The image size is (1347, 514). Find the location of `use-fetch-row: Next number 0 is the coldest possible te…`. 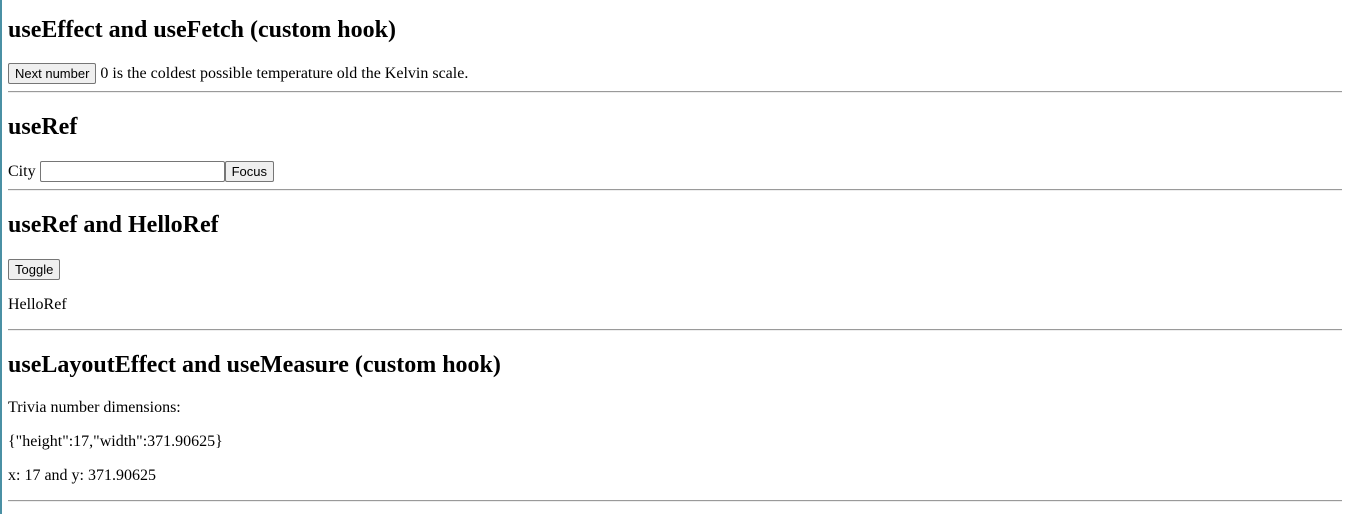

use-fetch-row: Next number 0 is the coldest possible te… is located at coordinates (238, 73).